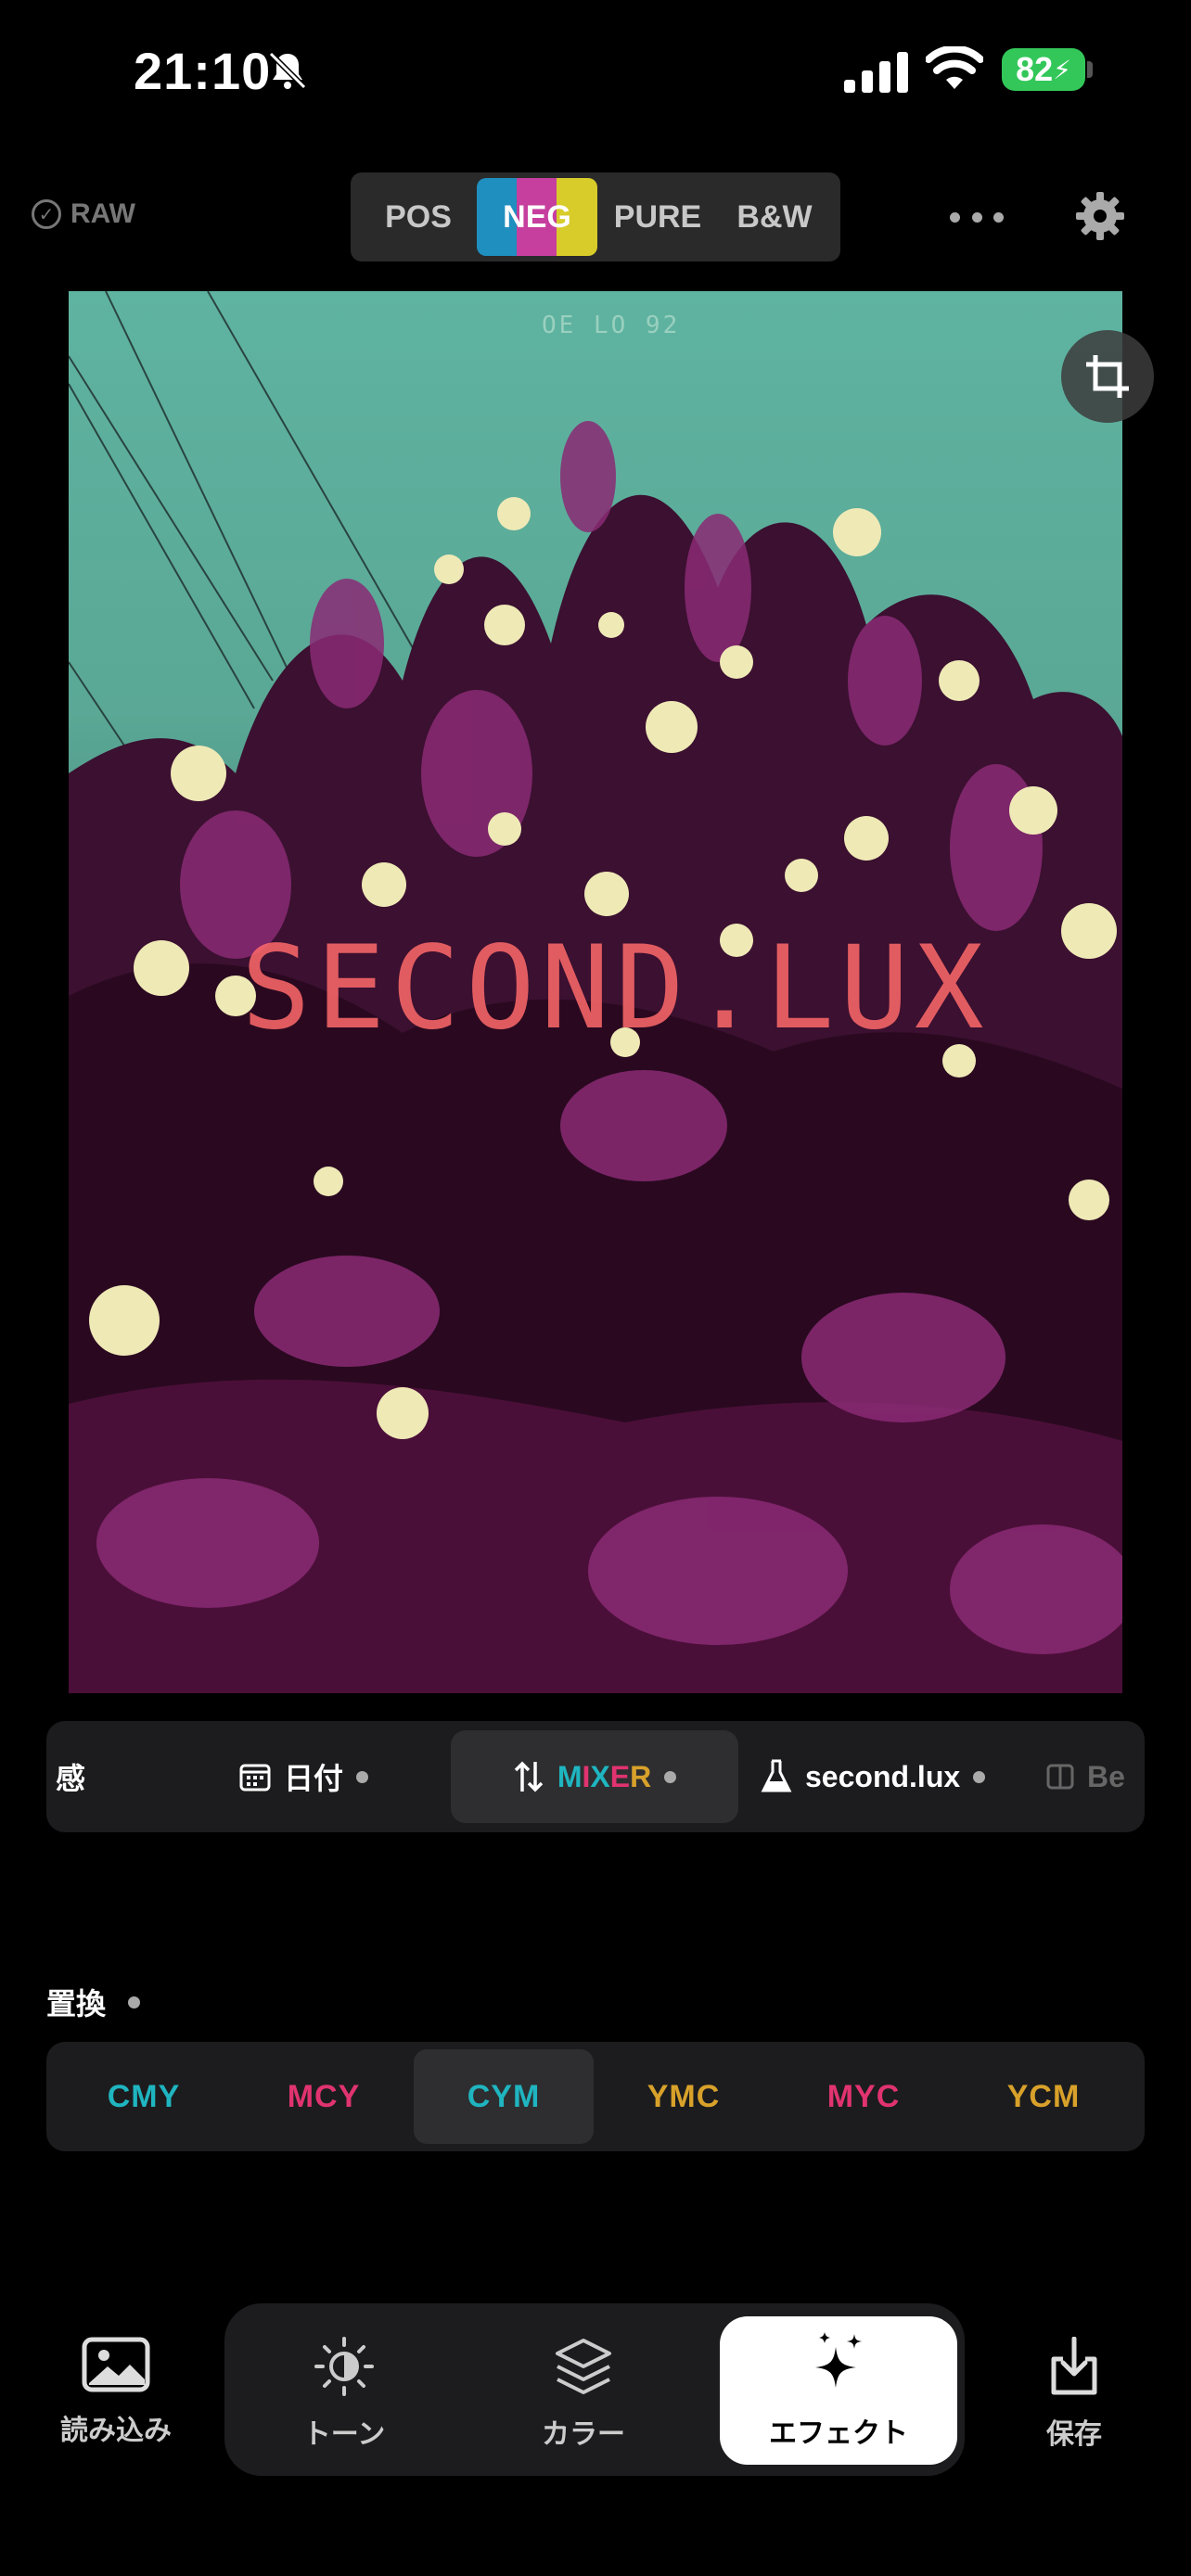 The width and height of the screenshot is (1191, 2576). I want to click on swap-option-label: MYC, so click(863, 2096).